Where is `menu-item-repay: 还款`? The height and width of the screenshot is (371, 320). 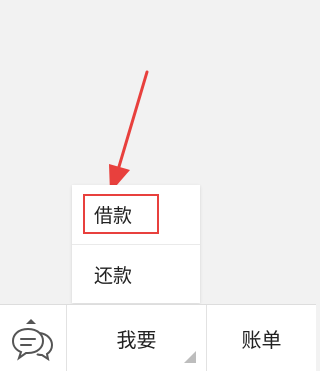
menu-item-repay: 还款 is located at coordinates (136, 274).